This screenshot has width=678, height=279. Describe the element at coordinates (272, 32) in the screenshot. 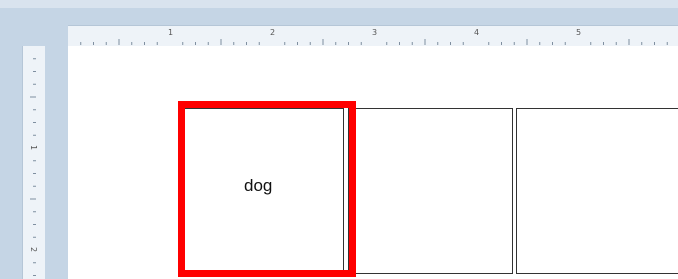

I see `h-ruler-number: 2` at that location.